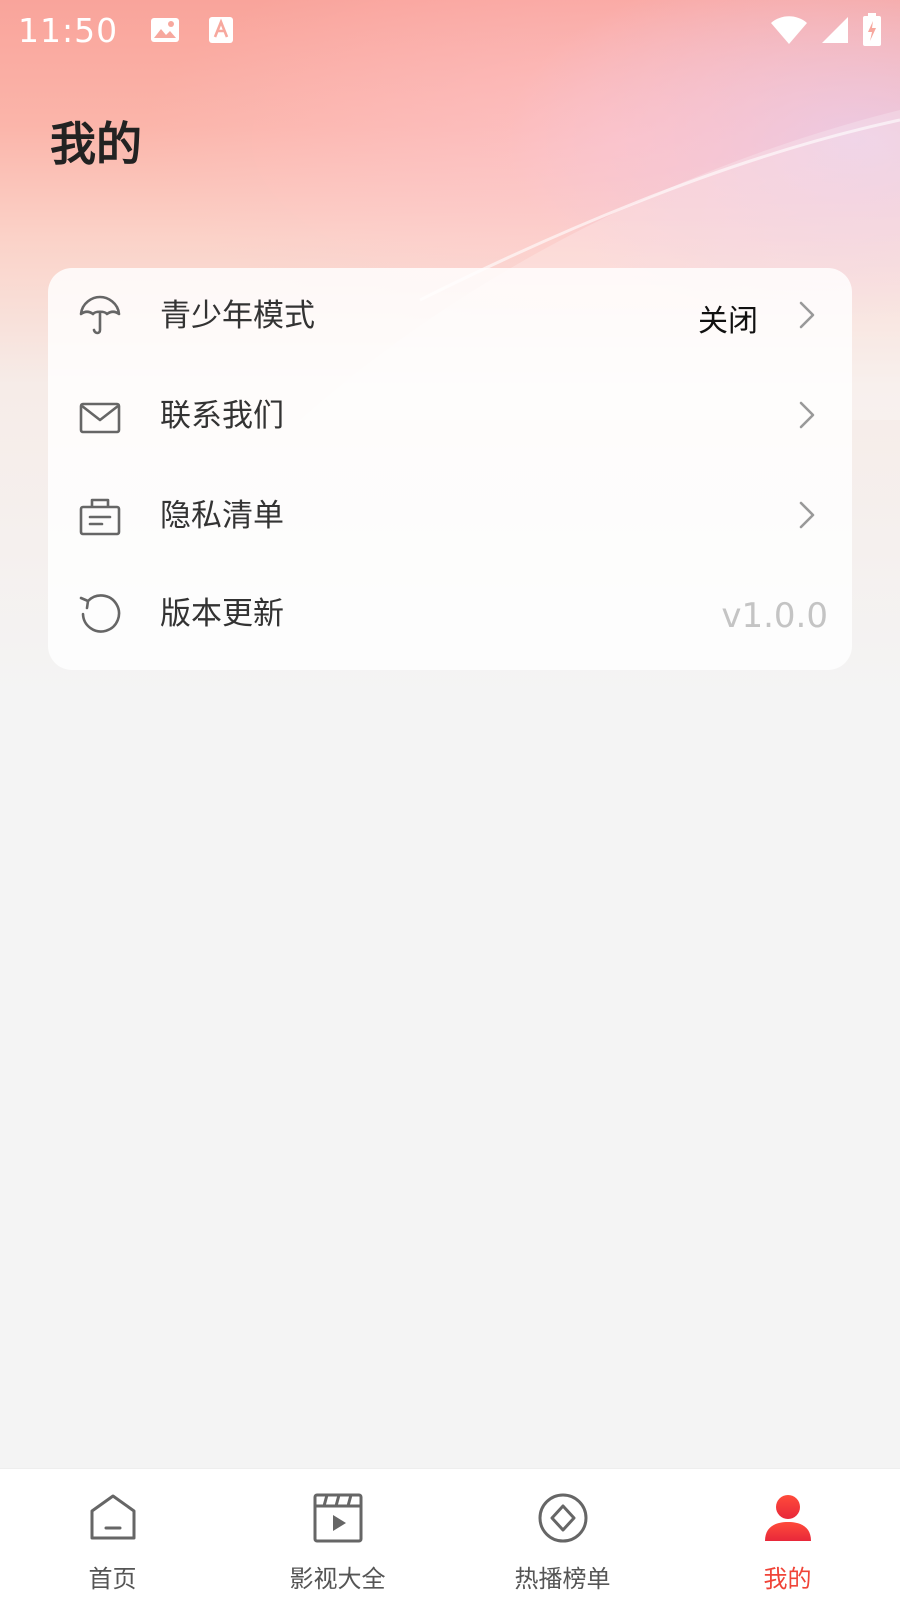  What do you see at coordinates (112, 1579) in the screenshot?
I see `tab-label: 首页` at bounding box center [112, 1579].